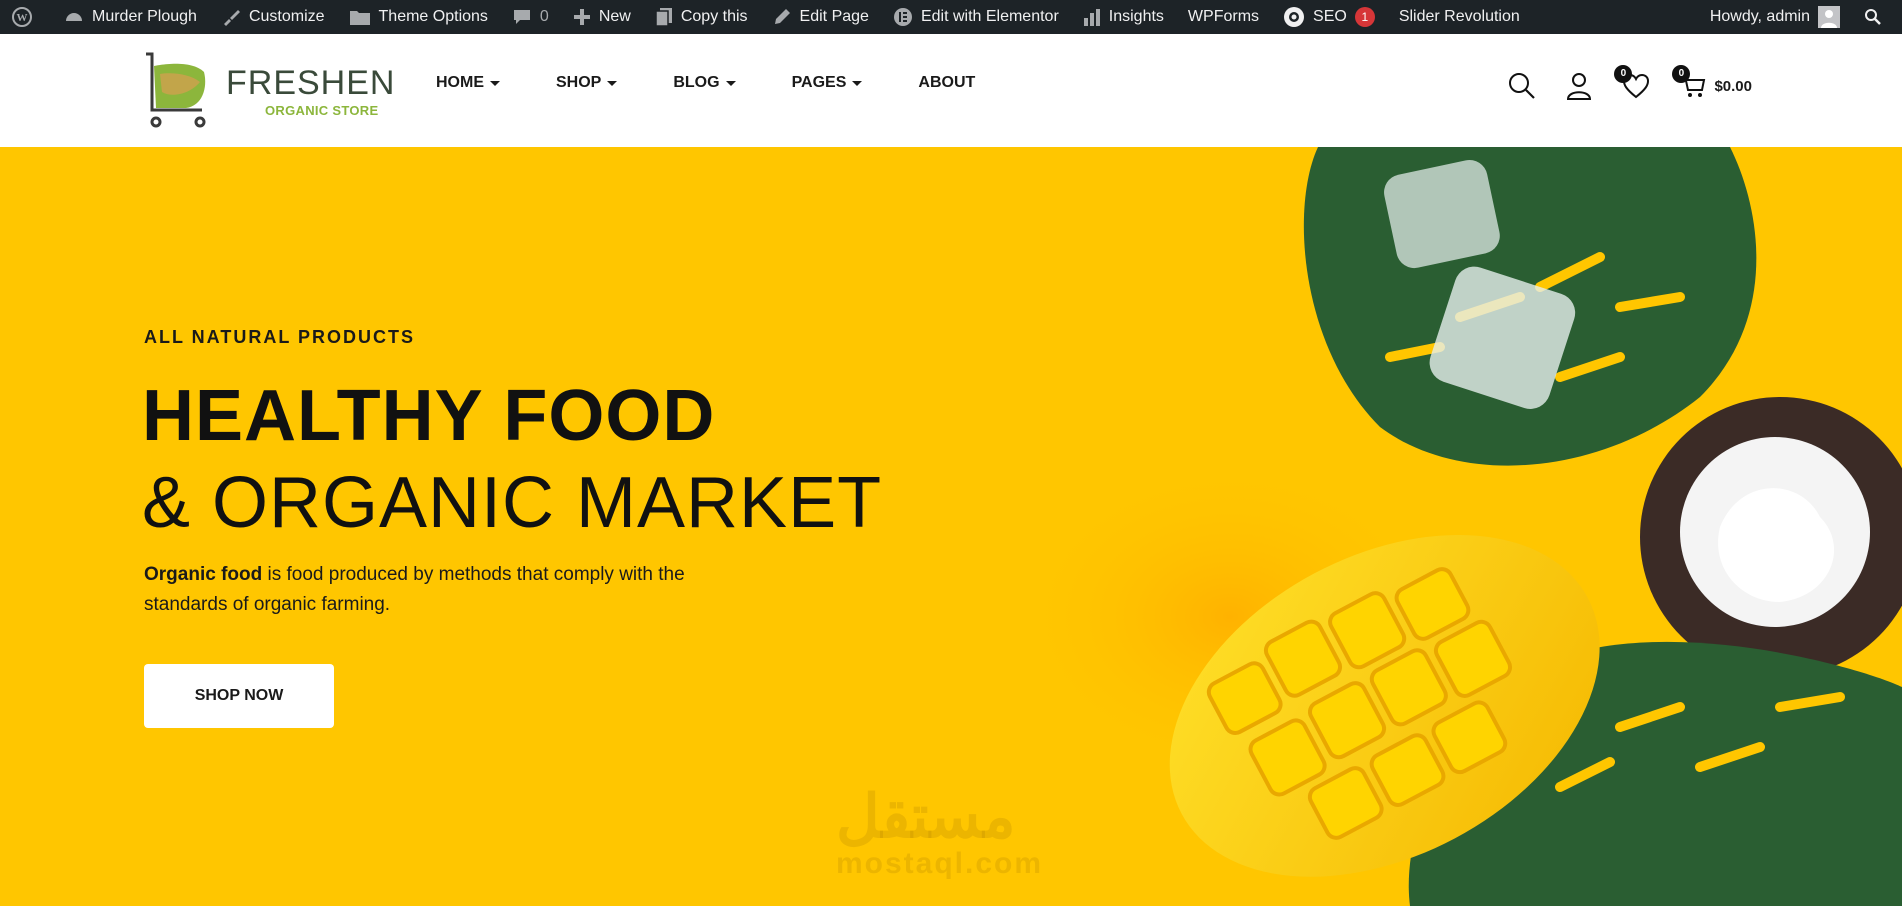 This screenshot has height=906, width=1902. I want to click on nav-item-home: HOME, so click(468, 83).